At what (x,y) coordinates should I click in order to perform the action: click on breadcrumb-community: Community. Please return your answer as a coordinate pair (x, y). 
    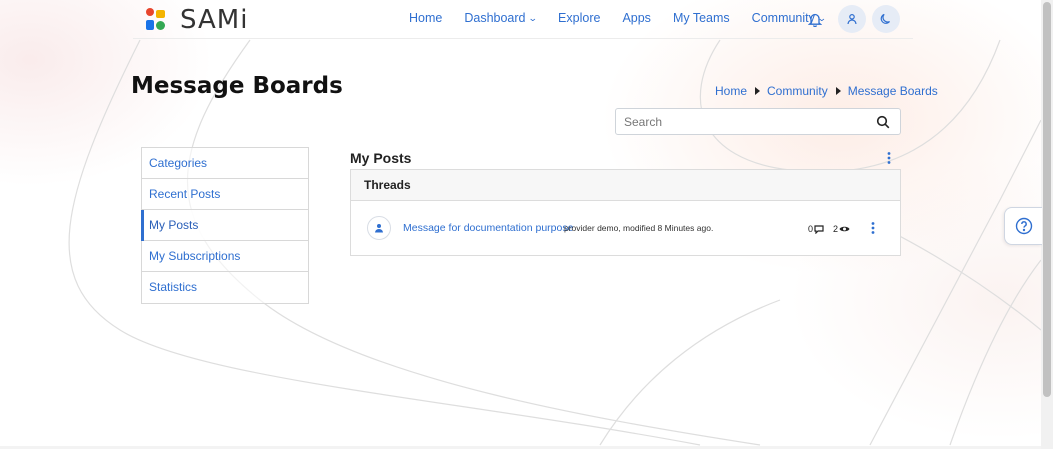
    Looking at the image, I should click on (797, 91).